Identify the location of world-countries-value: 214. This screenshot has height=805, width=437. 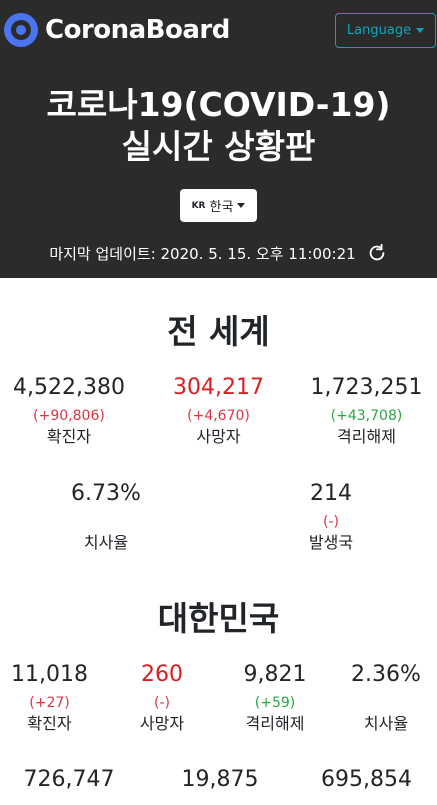
(331, 493).